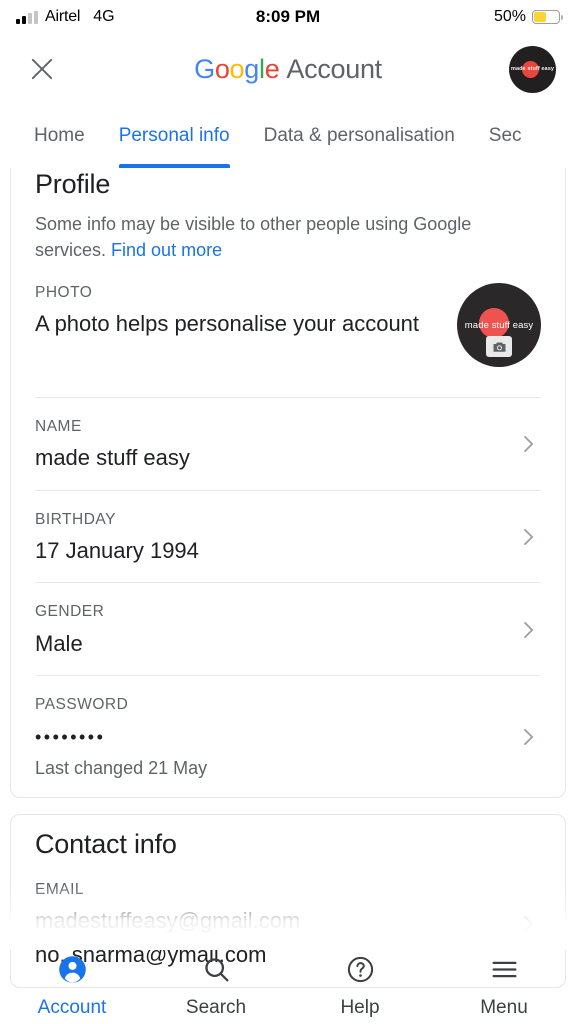  I want to click on row-gender-text: GENDER Male, so click(269, 629).